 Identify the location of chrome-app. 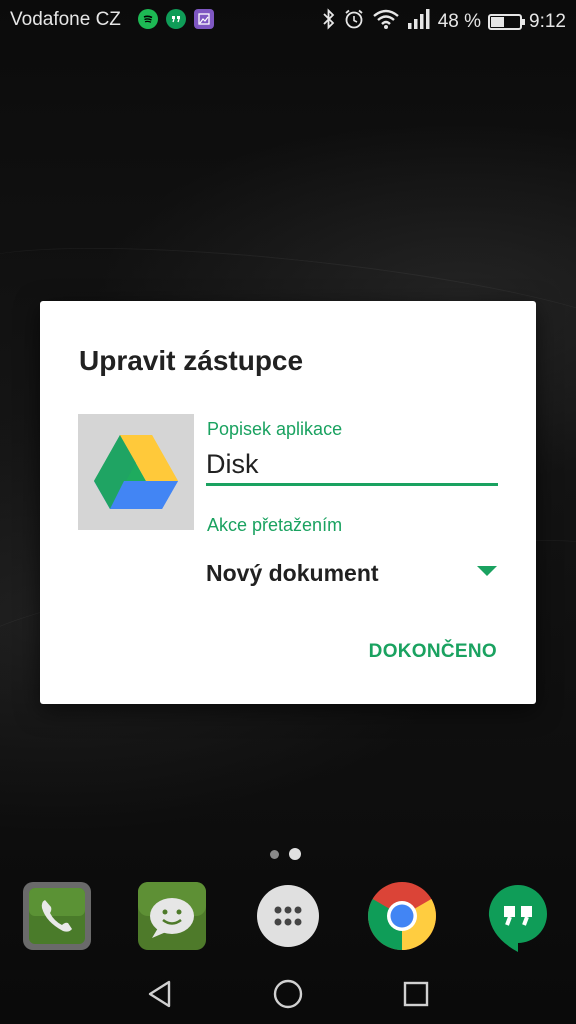
(402, 916).